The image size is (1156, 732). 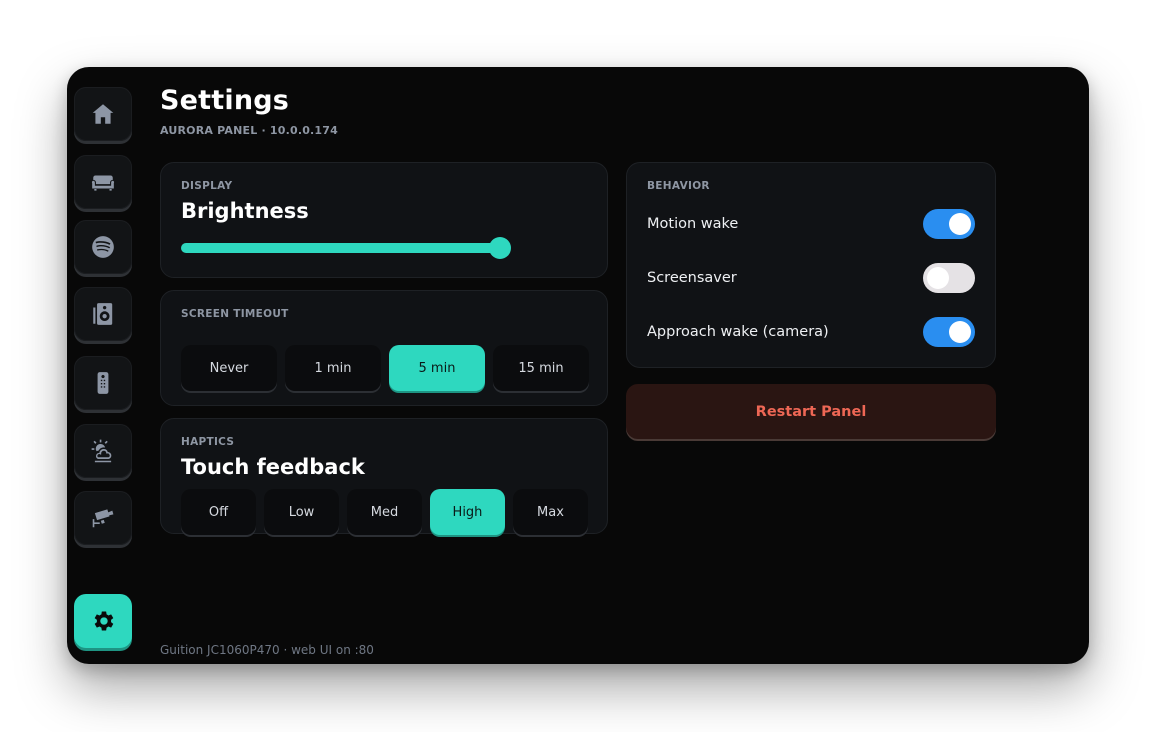 What do you see at coordinates (267, 650) in the screenshot?
I see `footer-device-info: Guition JC1060P470 · web UI on :80` at bounding box center [267, 650].